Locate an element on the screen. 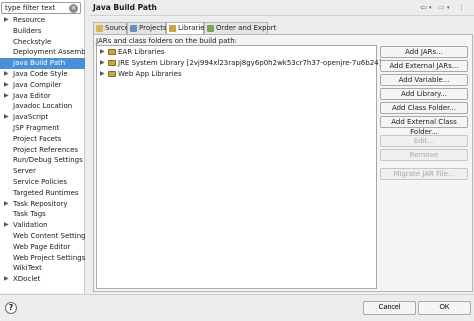 The width and height of the screenshot is (474, 321). tree-item-server: Server is located at coordinates (42, 171).